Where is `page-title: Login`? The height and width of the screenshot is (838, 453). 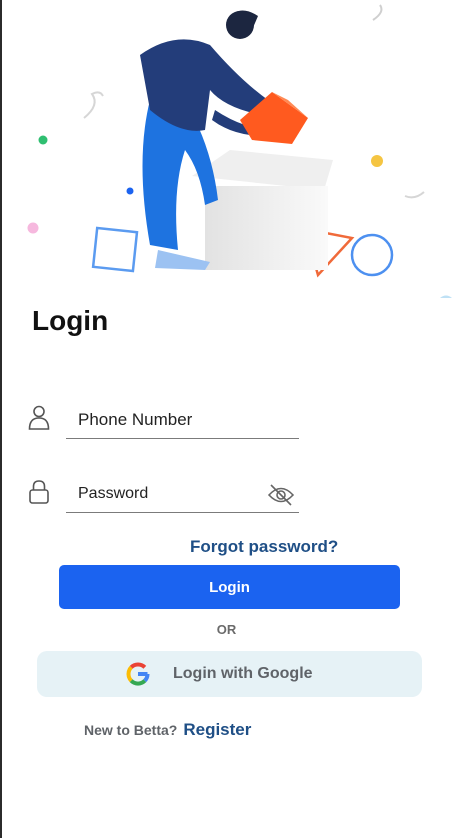 page-title: Login is located at coordinates (70, 320).